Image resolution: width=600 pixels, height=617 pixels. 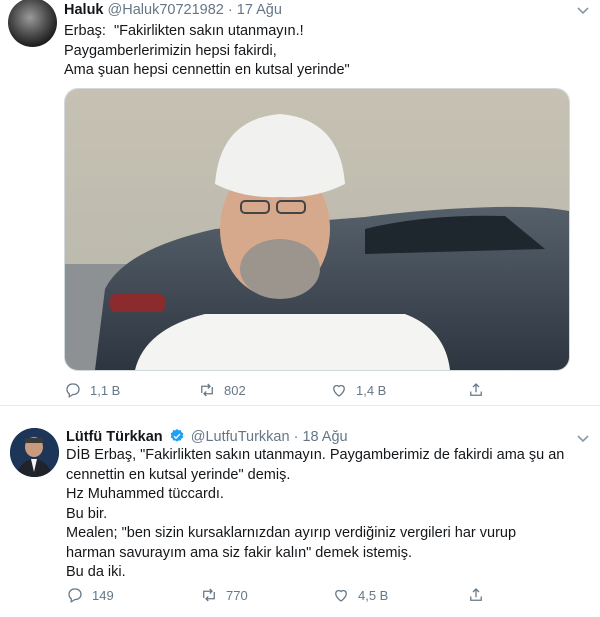 What do you see at coordinates (259, 10) in the screenshot?
I see `tweet-date: 17 Ağu` at bounding box center [259, 10].